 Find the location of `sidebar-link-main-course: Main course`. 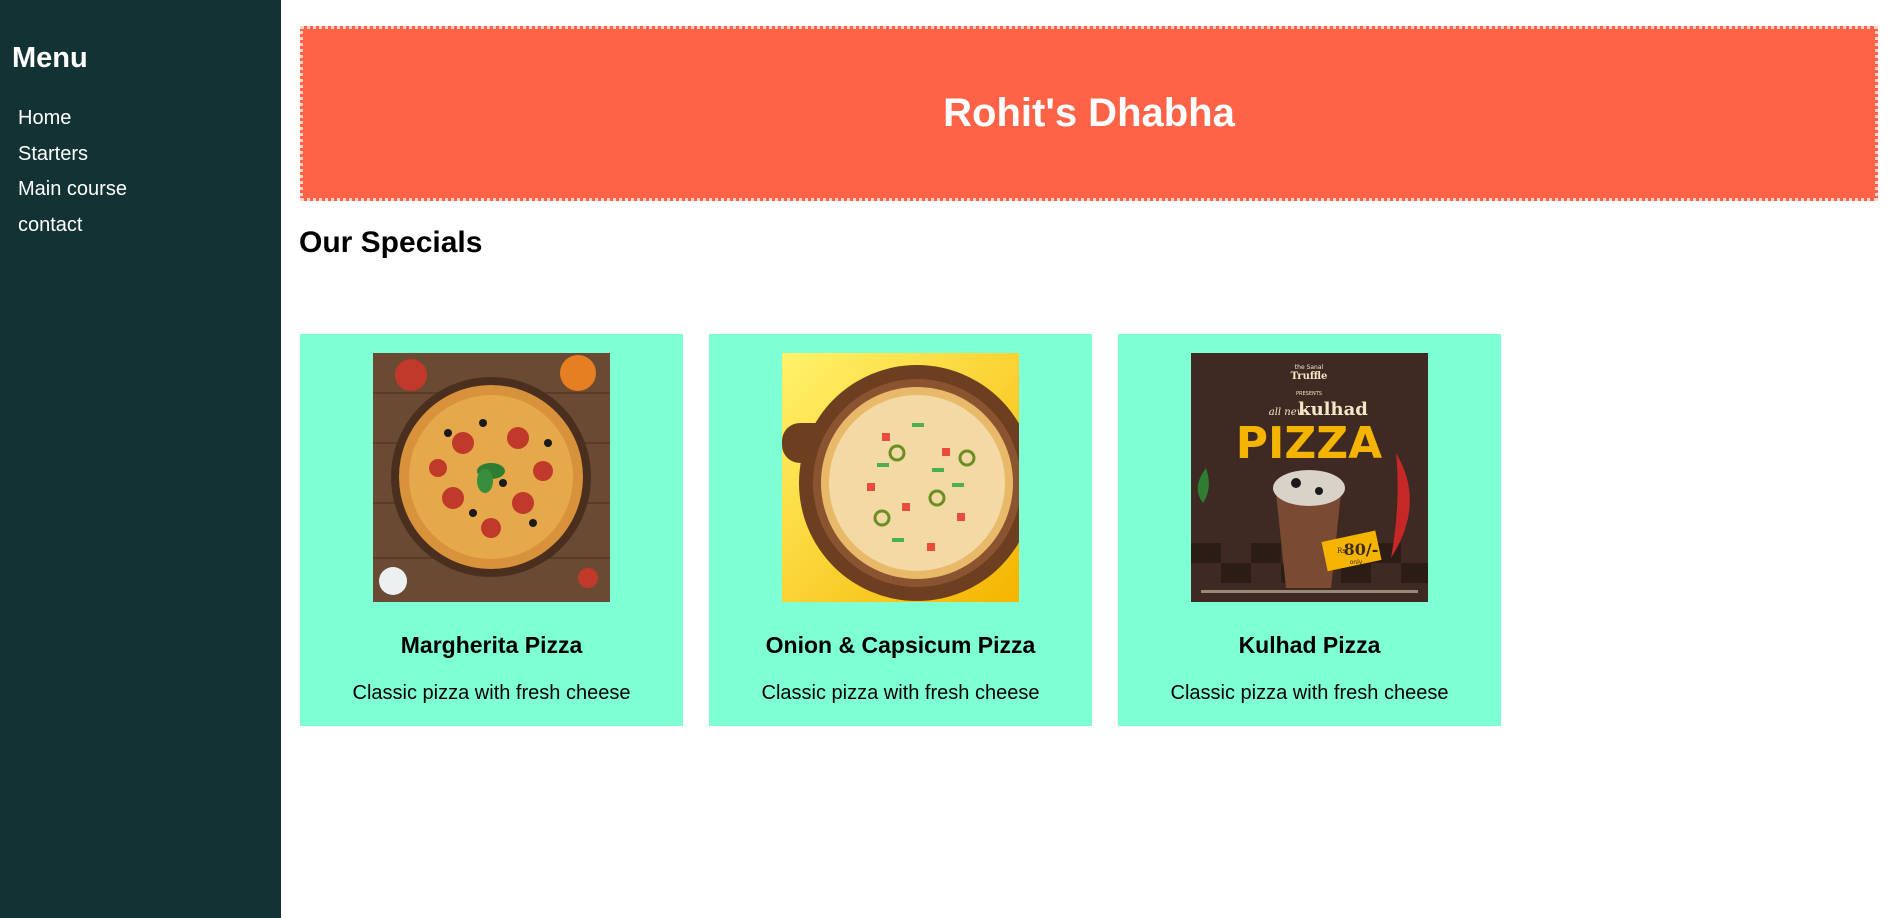

sidebar-link-main-course: Main course is located at coordinates (72, 189).